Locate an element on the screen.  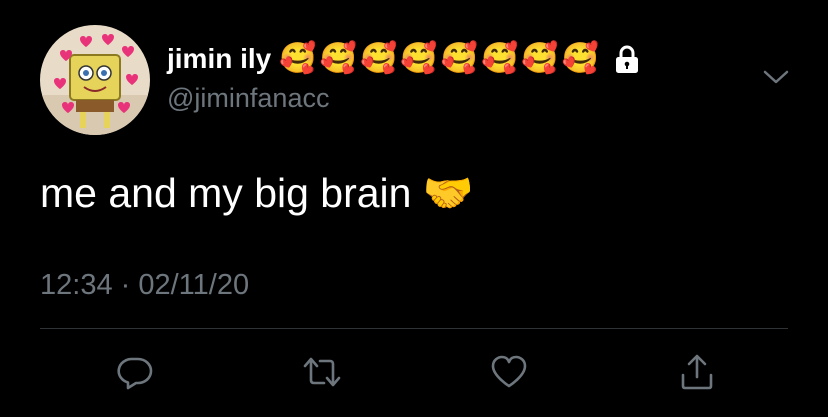
retweet-icon is located at coordinates (322, 372).